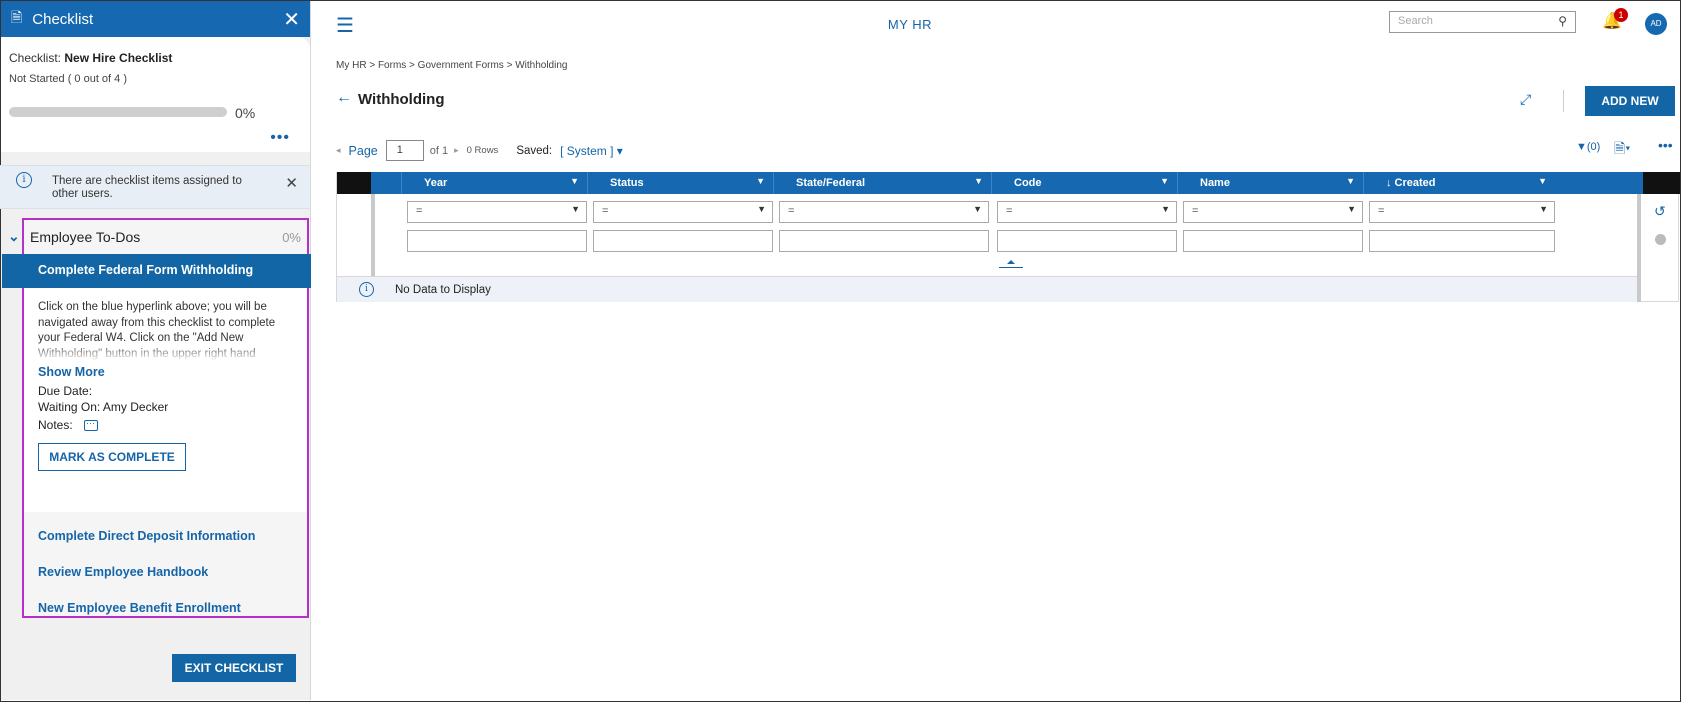 The height and width of the screenshot is (702, 1681). I want to click on year-filter-input, so click(497, 241).